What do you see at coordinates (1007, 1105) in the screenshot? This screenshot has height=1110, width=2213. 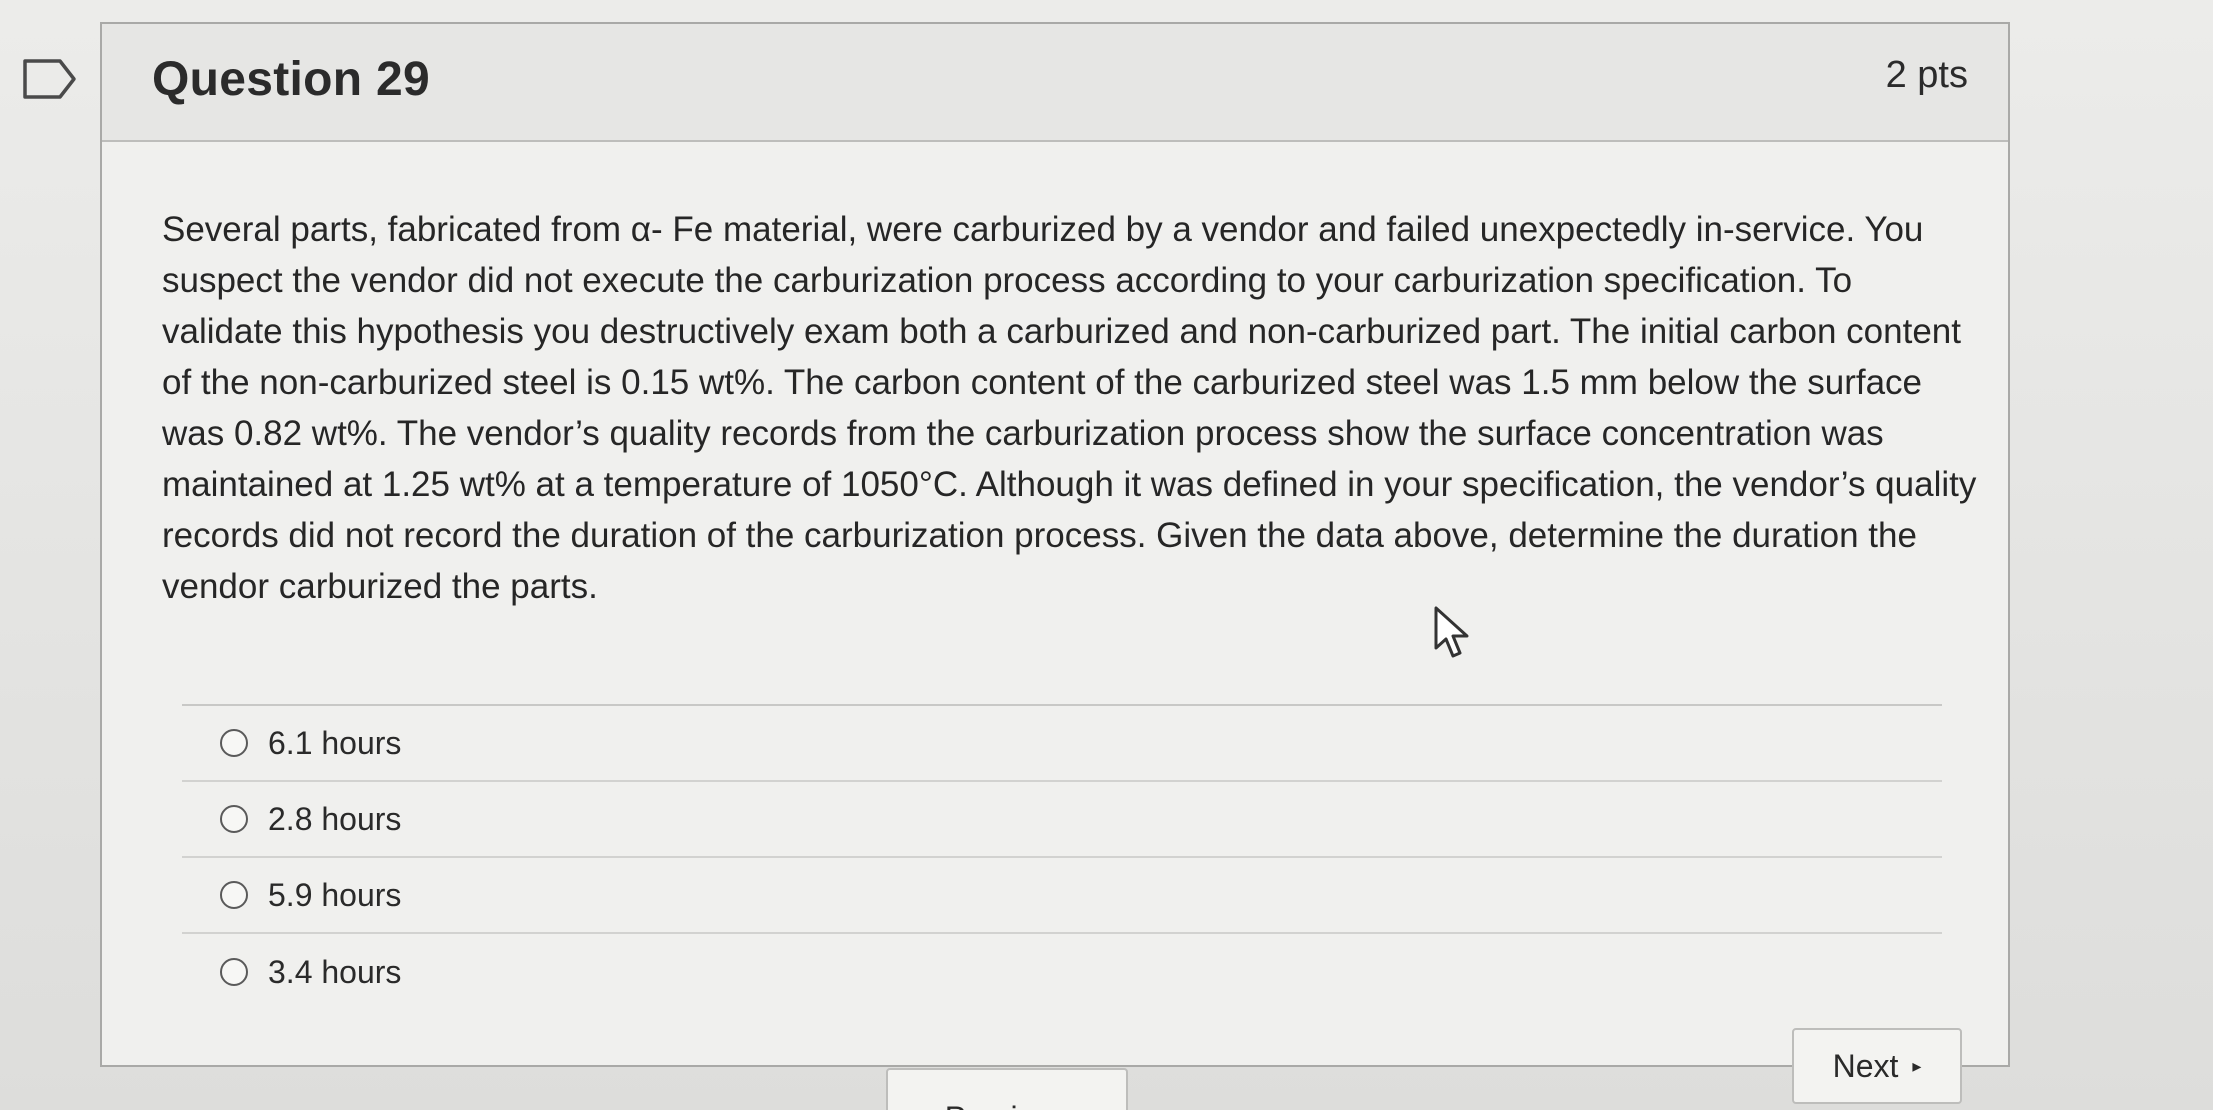 I see `previous-button-label: Previous` at bounding box center [1007, 1105].